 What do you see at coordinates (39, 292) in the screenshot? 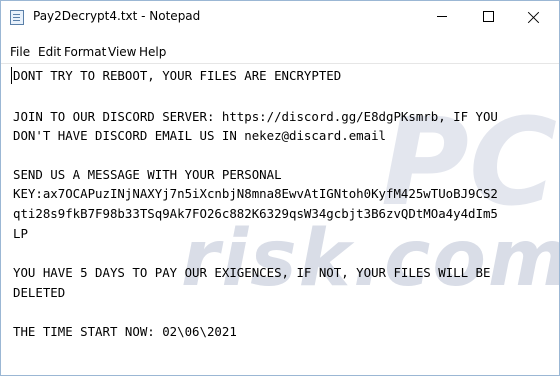
I see `text-line: DELETED` at bounding box center [39, 292].